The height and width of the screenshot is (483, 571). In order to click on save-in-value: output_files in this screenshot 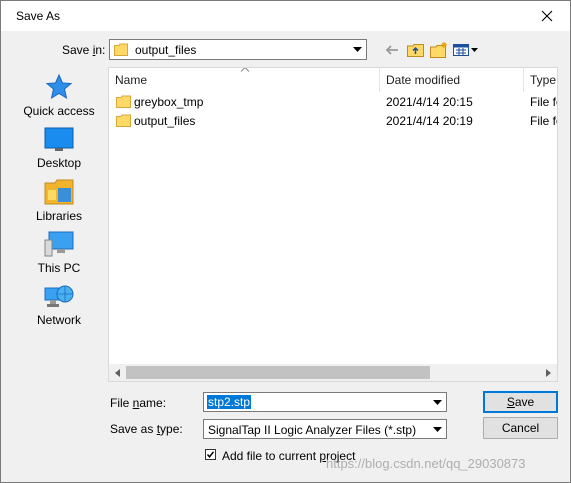, I will do `click(166, 50)`.